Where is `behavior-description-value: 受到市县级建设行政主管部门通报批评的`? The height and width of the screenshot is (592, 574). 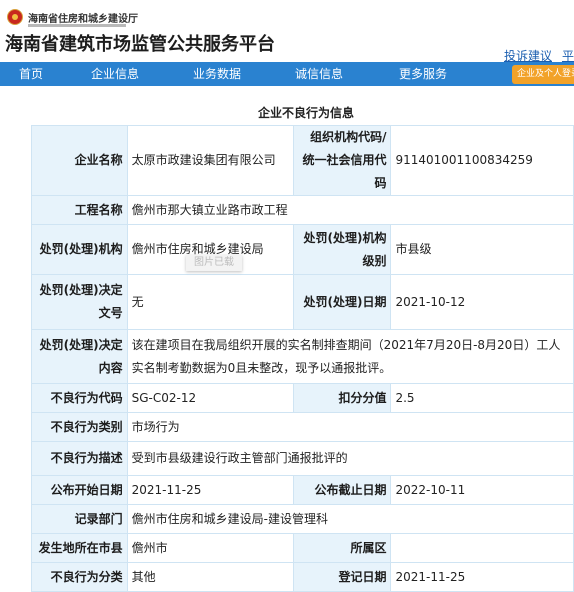
behavior-description-value: 受到市县级建设行政主管部门通报批评的 is located at coordinates (350, 458).